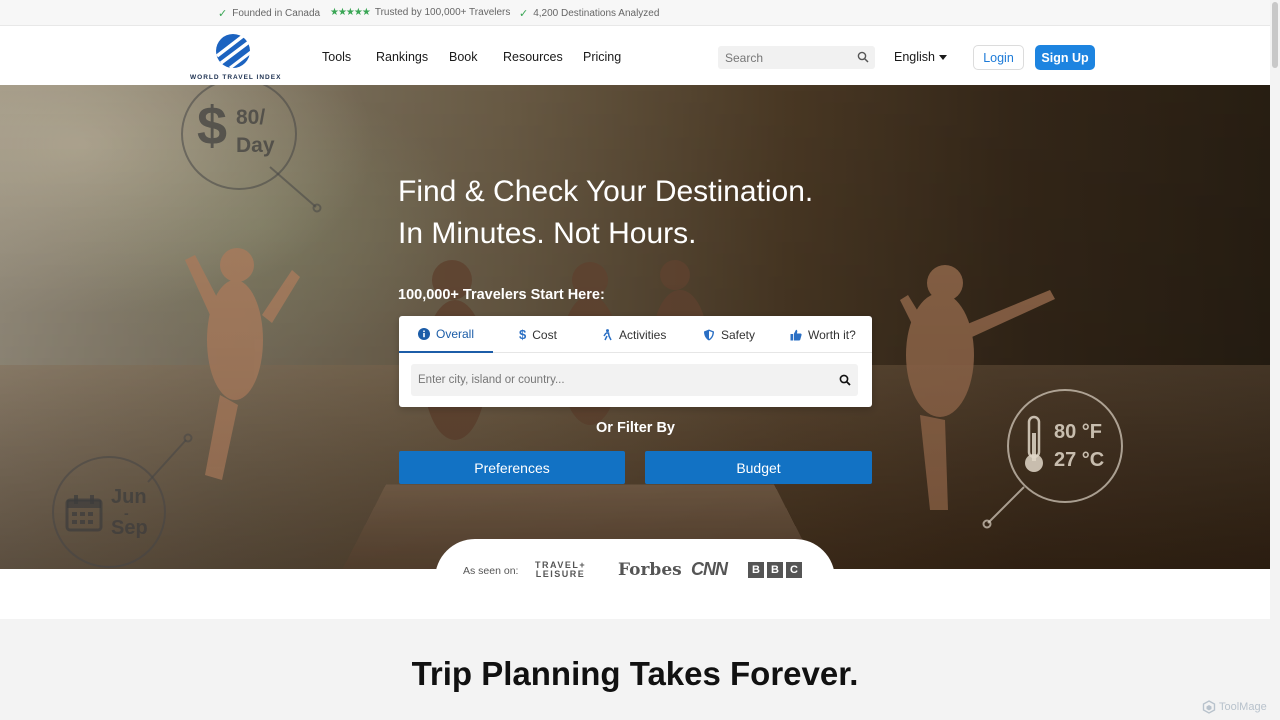  Describe the element at coordinates (1034, 443) in the screenshot. I see `thermometer-icon` at that location.